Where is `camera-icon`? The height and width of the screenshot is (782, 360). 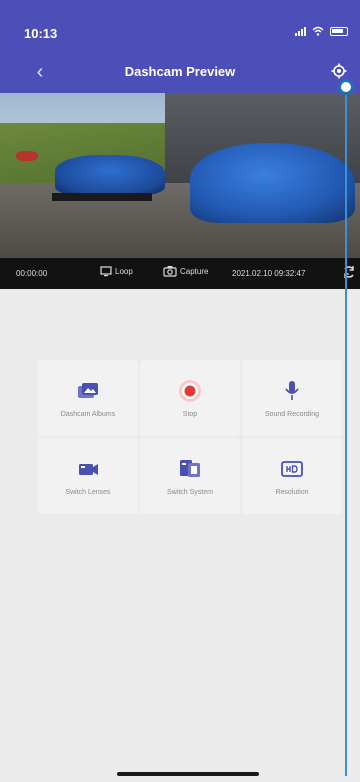
camera-icon is located at coordinates (170, 271).